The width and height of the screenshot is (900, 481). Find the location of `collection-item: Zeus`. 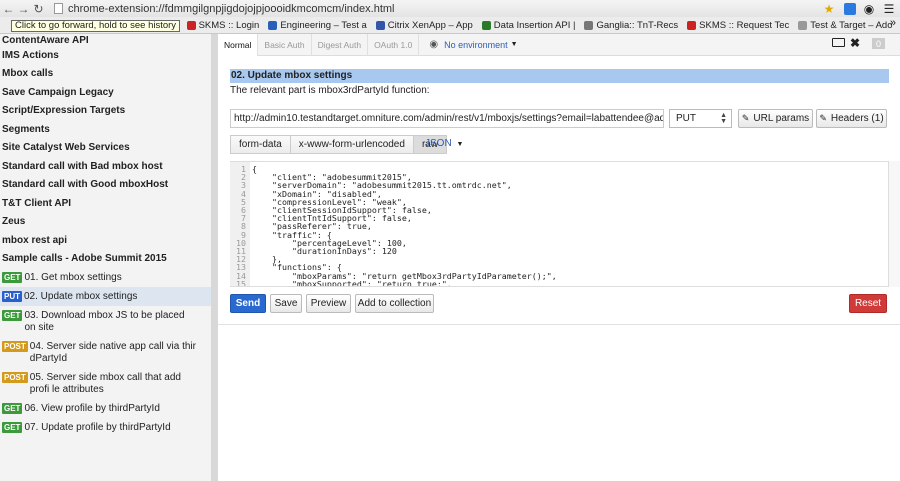

collection-item: Zeus is located at coordinates (105, 222).